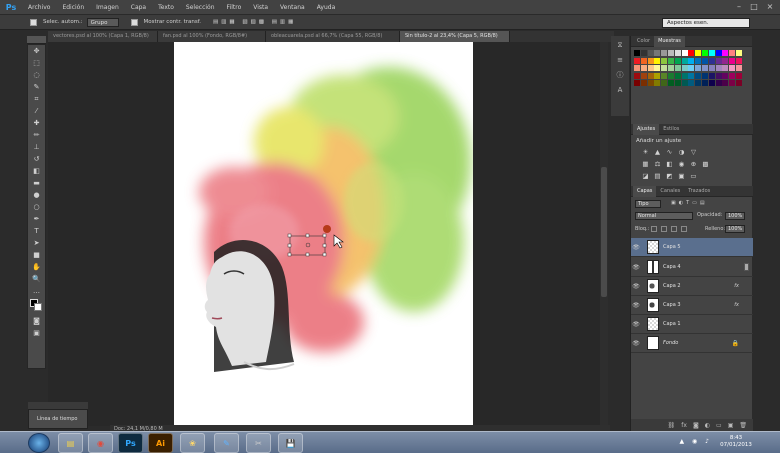 The height and width of the screenshot is (453, 780). What do you see at coordinates (735, 229) in the screenshot?
I see `fill-input: 100%` at bounding box center [735, 229].